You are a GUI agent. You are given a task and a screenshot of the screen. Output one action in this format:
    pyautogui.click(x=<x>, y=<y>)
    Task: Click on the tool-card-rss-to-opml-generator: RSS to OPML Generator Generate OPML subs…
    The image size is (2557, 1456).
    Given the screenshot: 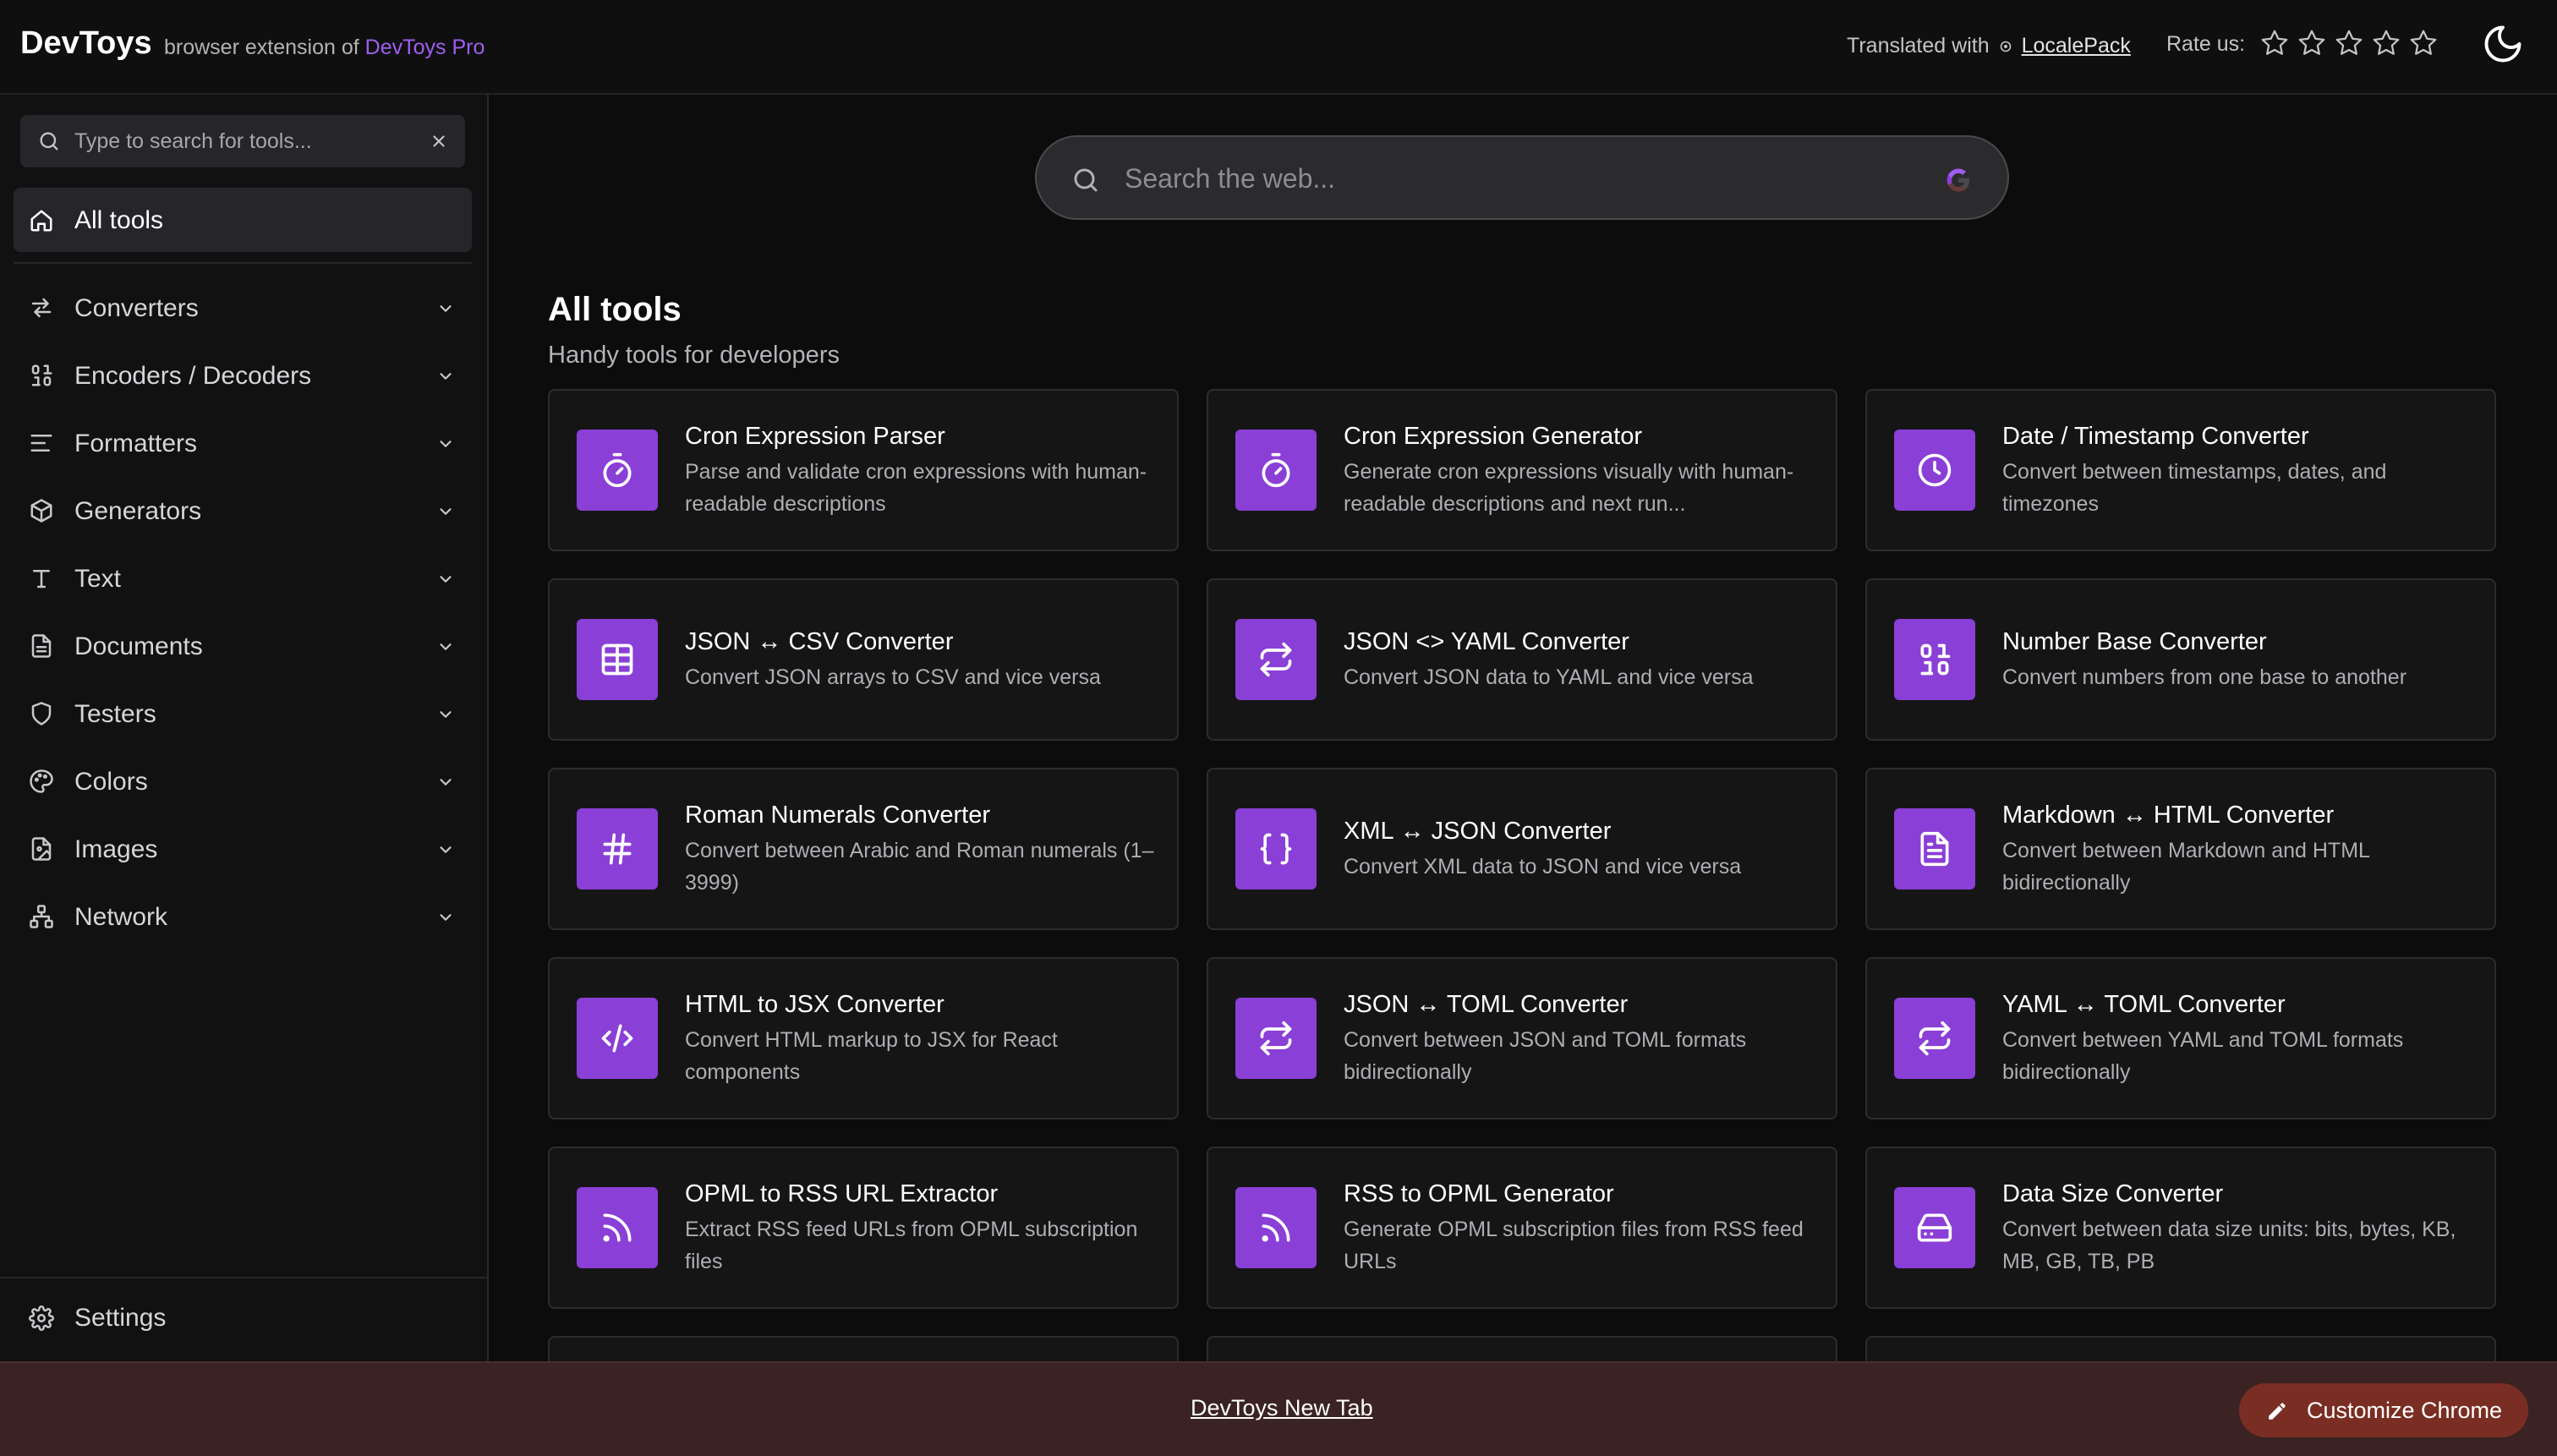 What is the action you would take?
    pyautogui.click(x=1522, y=1228)
    